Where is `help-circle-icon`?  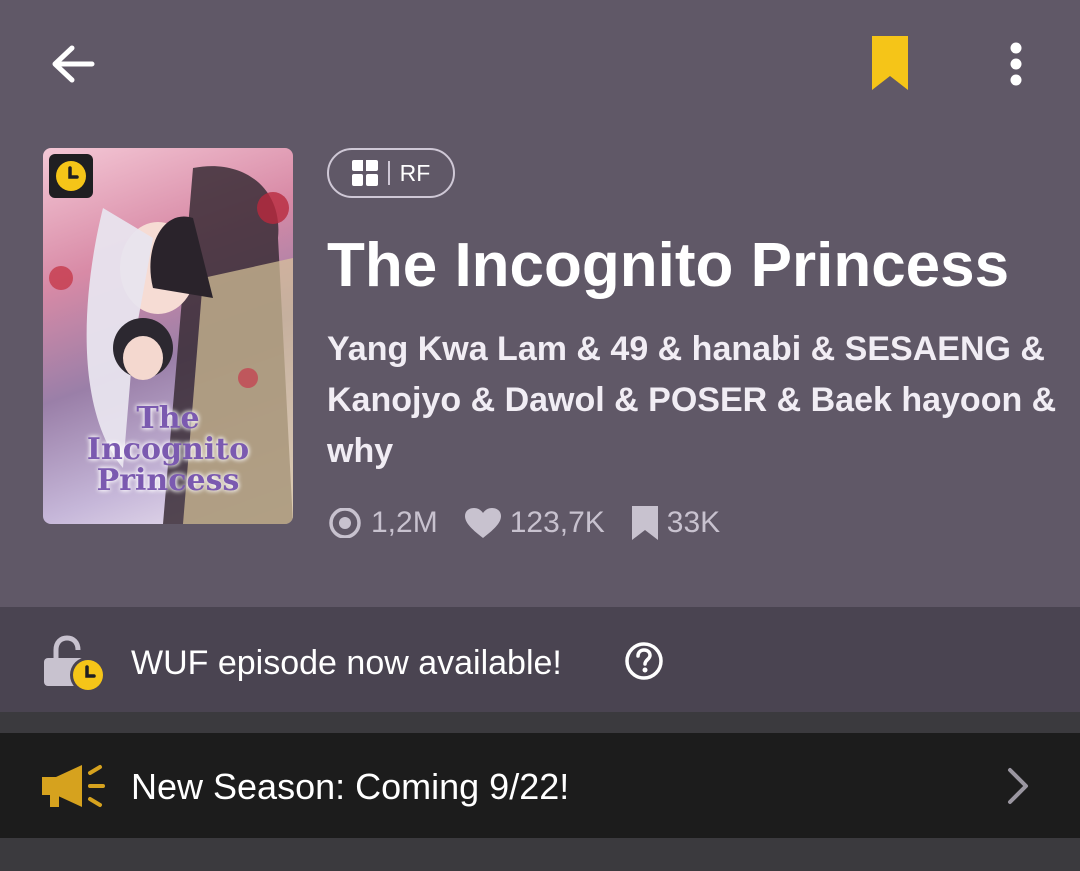 help-circle-icon is located at coordinates (644, 661).